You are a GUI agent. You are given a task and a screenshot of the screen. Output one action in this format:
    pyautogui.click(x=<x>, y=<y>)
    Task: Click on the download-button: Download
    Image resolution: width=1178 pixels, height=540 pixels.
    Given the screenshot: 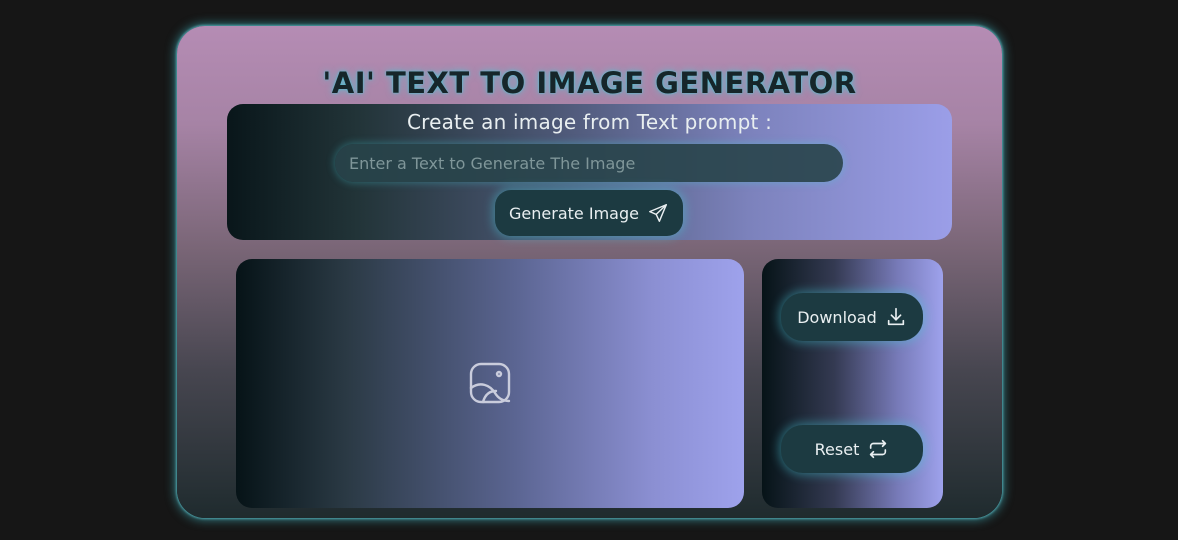 What is the action you would take?
    pyautogui.click(x=852, y=317)
    